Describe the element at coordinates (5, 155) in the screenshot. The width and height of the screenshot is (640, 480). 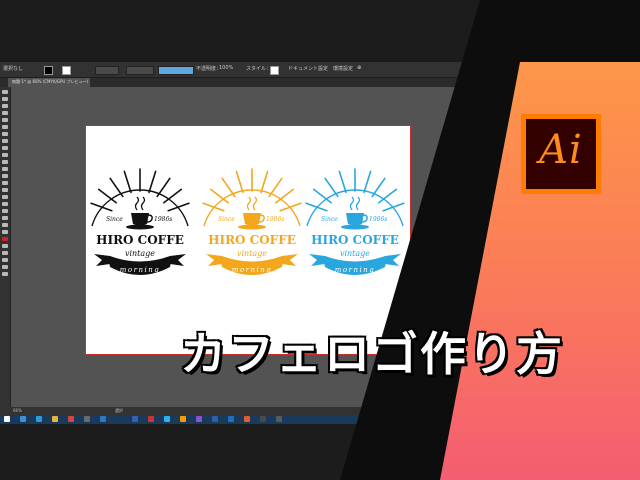
I see `paintbrush-tool-icon` at that location.